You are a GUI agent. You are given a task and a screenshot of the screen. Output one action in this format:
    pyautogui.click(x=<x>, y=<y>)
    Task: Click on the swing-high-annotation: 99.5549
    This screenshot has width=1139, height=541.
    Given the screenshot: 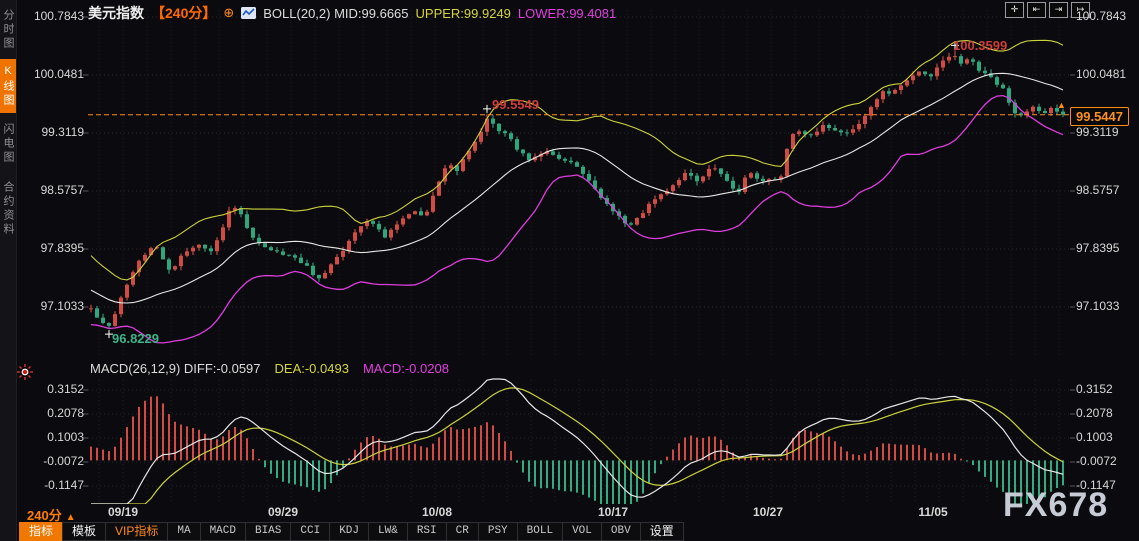 What is the action you would take?
    pyautogui.click(x=515, y=104)
    